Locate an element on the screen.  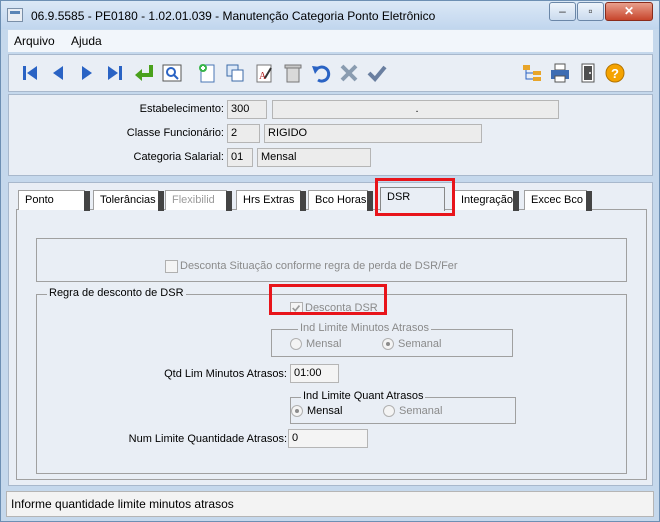
tab-excec-bco-label: Excec Bco is located at coordinates (557, 200).